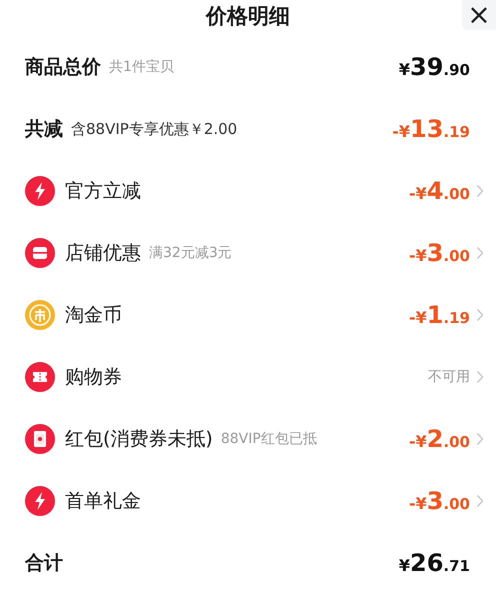  Describe the element at coordinates (431, 129) in the screenshot. I see `amount: -¥13.19` at that location.